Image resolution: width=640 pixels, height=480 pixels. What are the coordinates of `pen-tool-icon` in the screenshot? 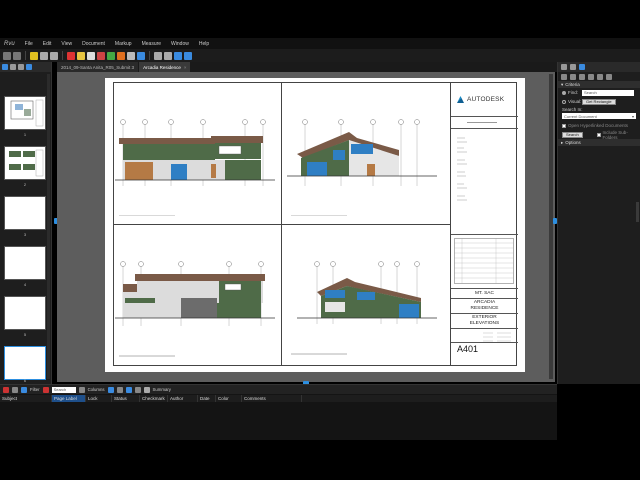 It's located at (71, 55).